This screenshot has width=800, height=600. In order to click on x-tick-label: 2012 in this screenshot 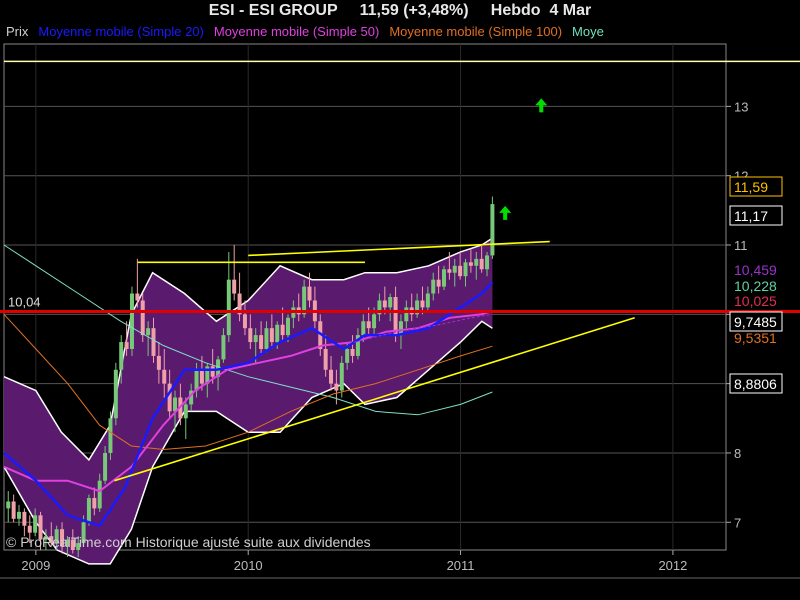, I will do `click(672, 565)`.